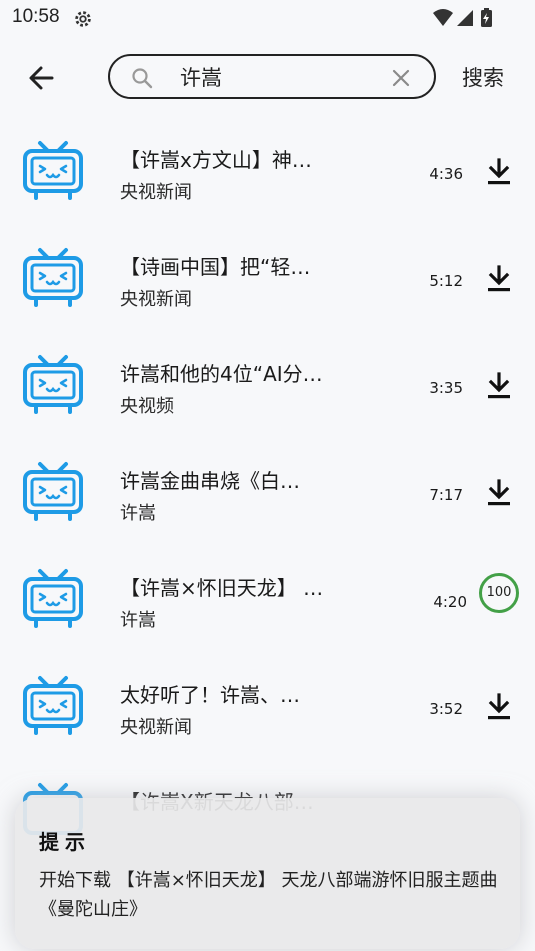  I want to click on list-item: 许嵩和他的4位“AI分… 央视频 3:35, so click(267, 385).